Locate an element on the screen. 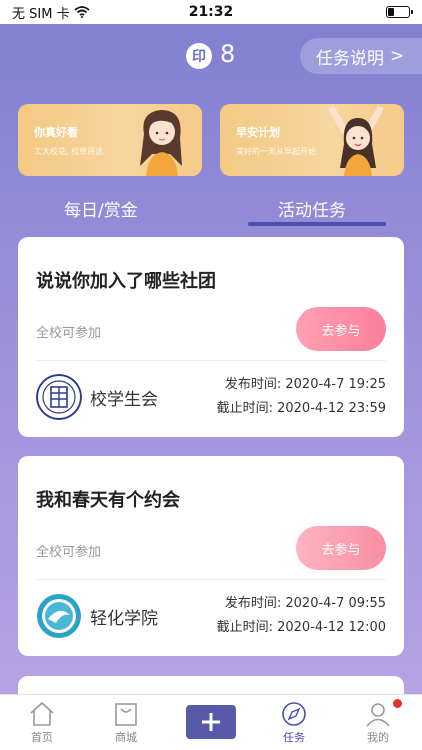 Image resolution: width=422 pixels, height=750 pixels. home-icon is located at coordinates (42, 713).